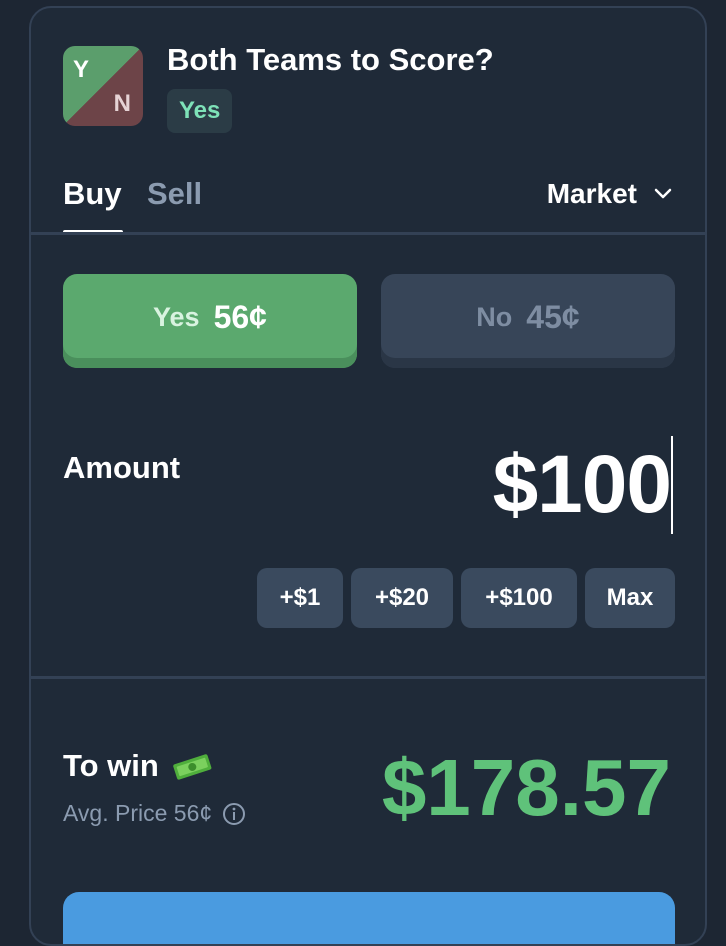 This screenshot has height=946, width=726. Describe the element at coordinates (122, 103) in the screenshot. I see `no-letter: N` at that location.